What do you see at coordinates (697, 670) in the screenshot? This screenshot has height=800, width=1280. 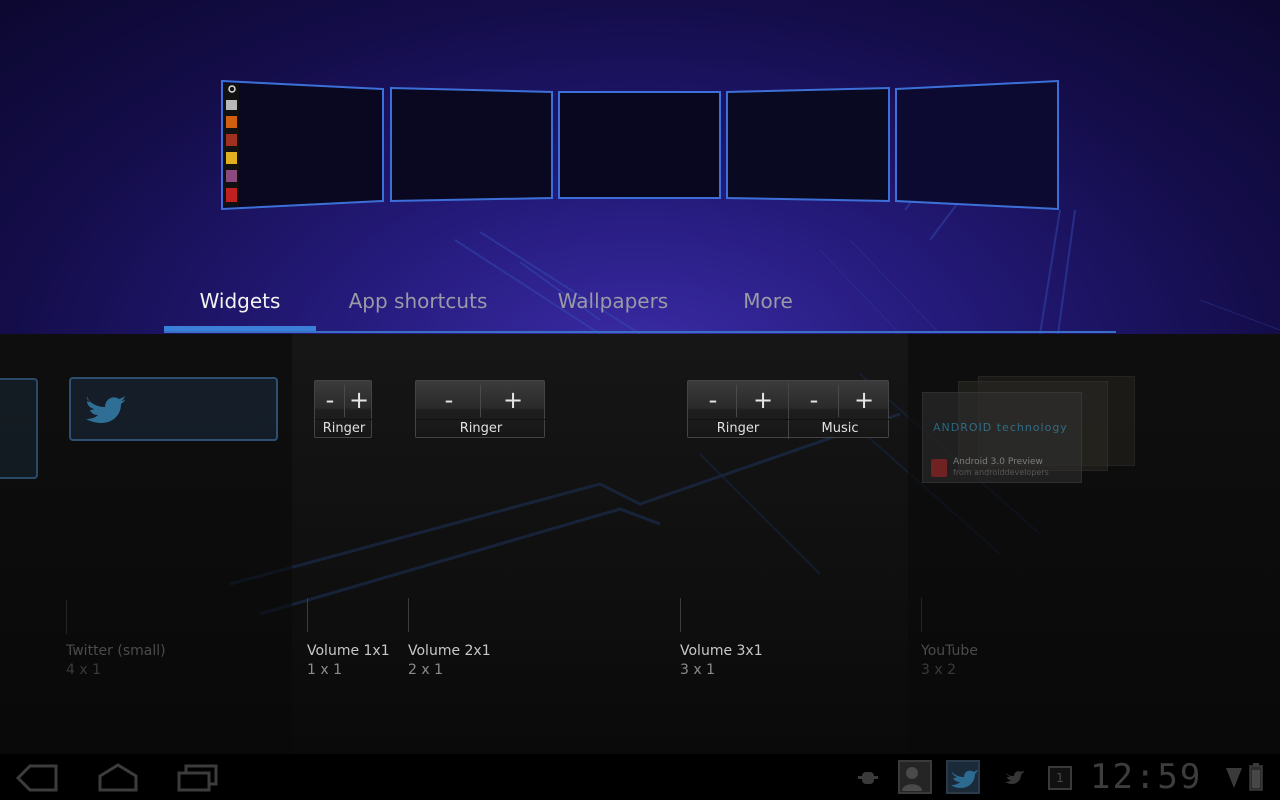 I see `widget-size: 3 x 1` at bounding box center [697, 670].